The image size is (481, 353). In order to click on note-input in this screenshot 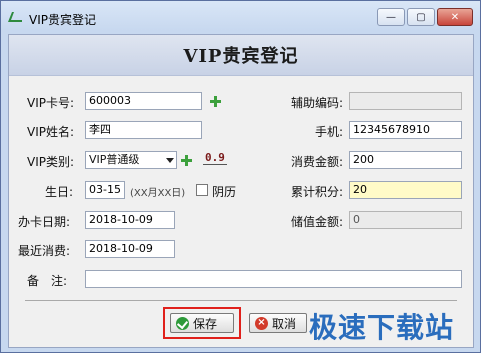, I will do `click(273, 279)`.